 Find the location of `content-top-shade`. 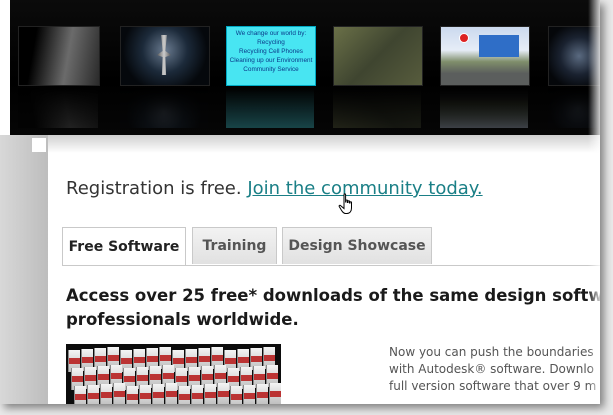

content-top-shade is located at coordinates (324, 144).